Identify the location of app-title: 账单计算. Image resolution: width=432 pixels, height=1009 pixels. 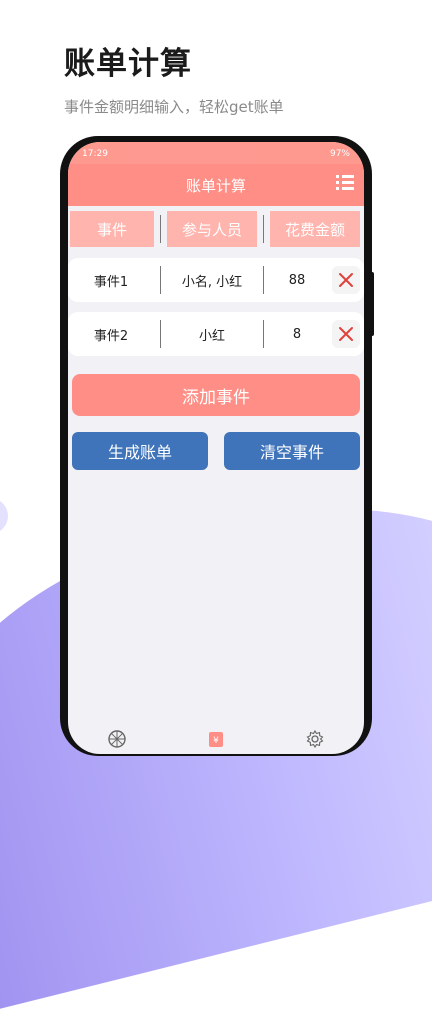
(215, 185).